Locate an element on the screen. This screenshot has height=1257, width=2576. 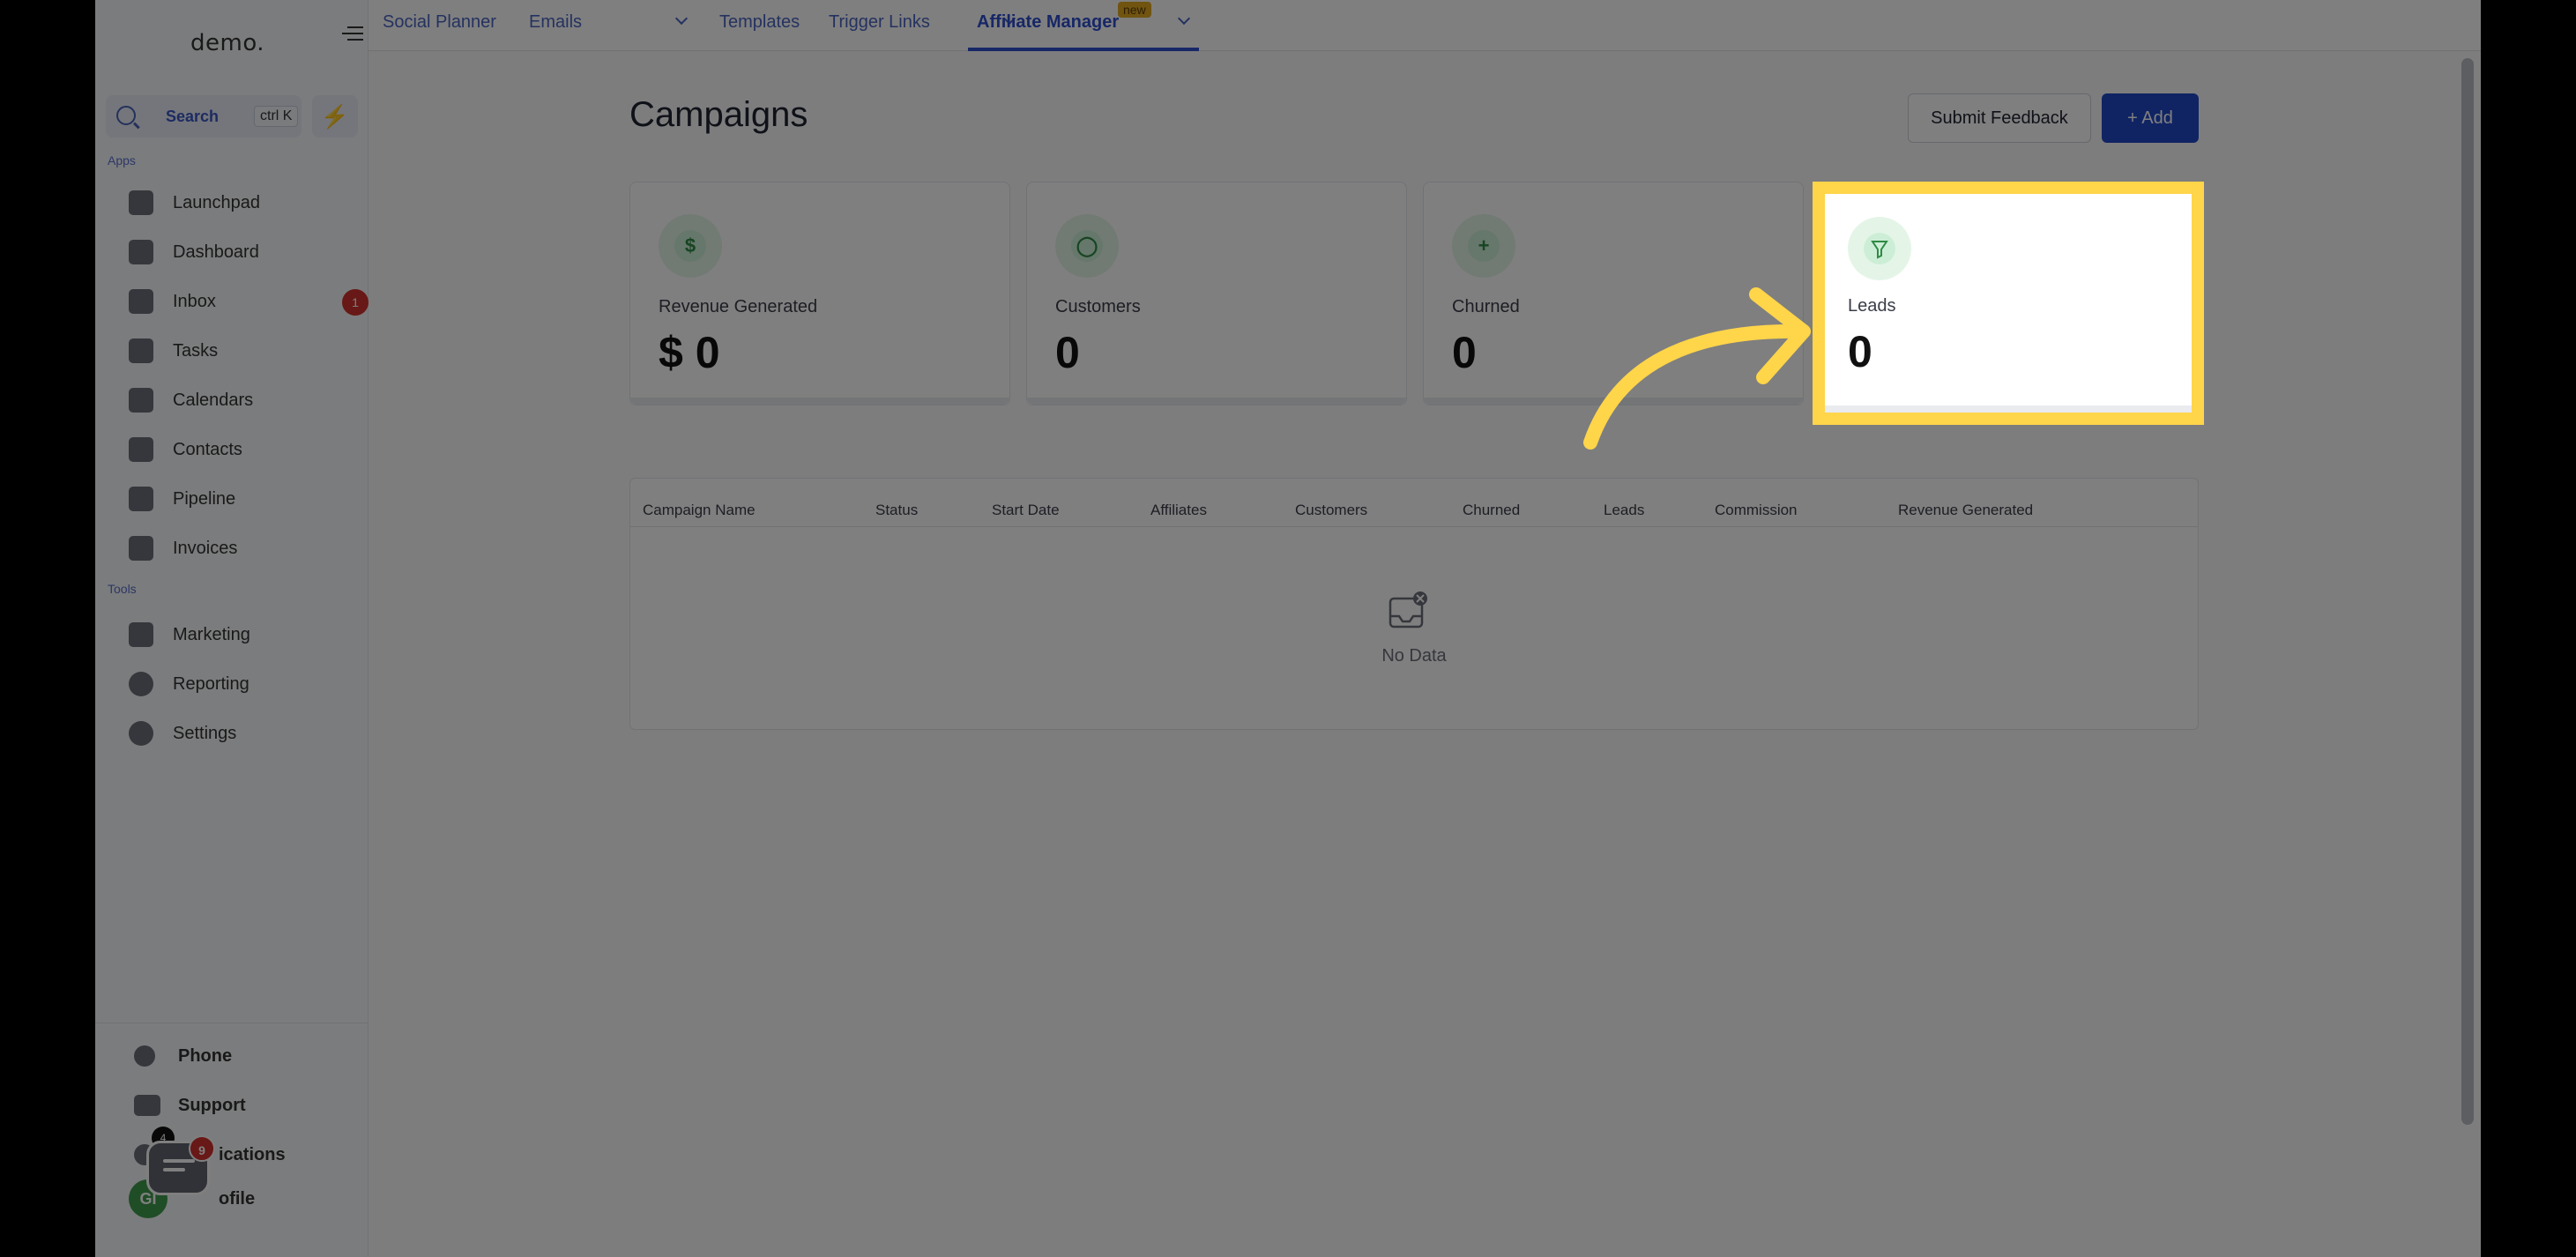
stat-card-revenue: $ Revenue Generated $ 0 is located at coordinates (820, 293).